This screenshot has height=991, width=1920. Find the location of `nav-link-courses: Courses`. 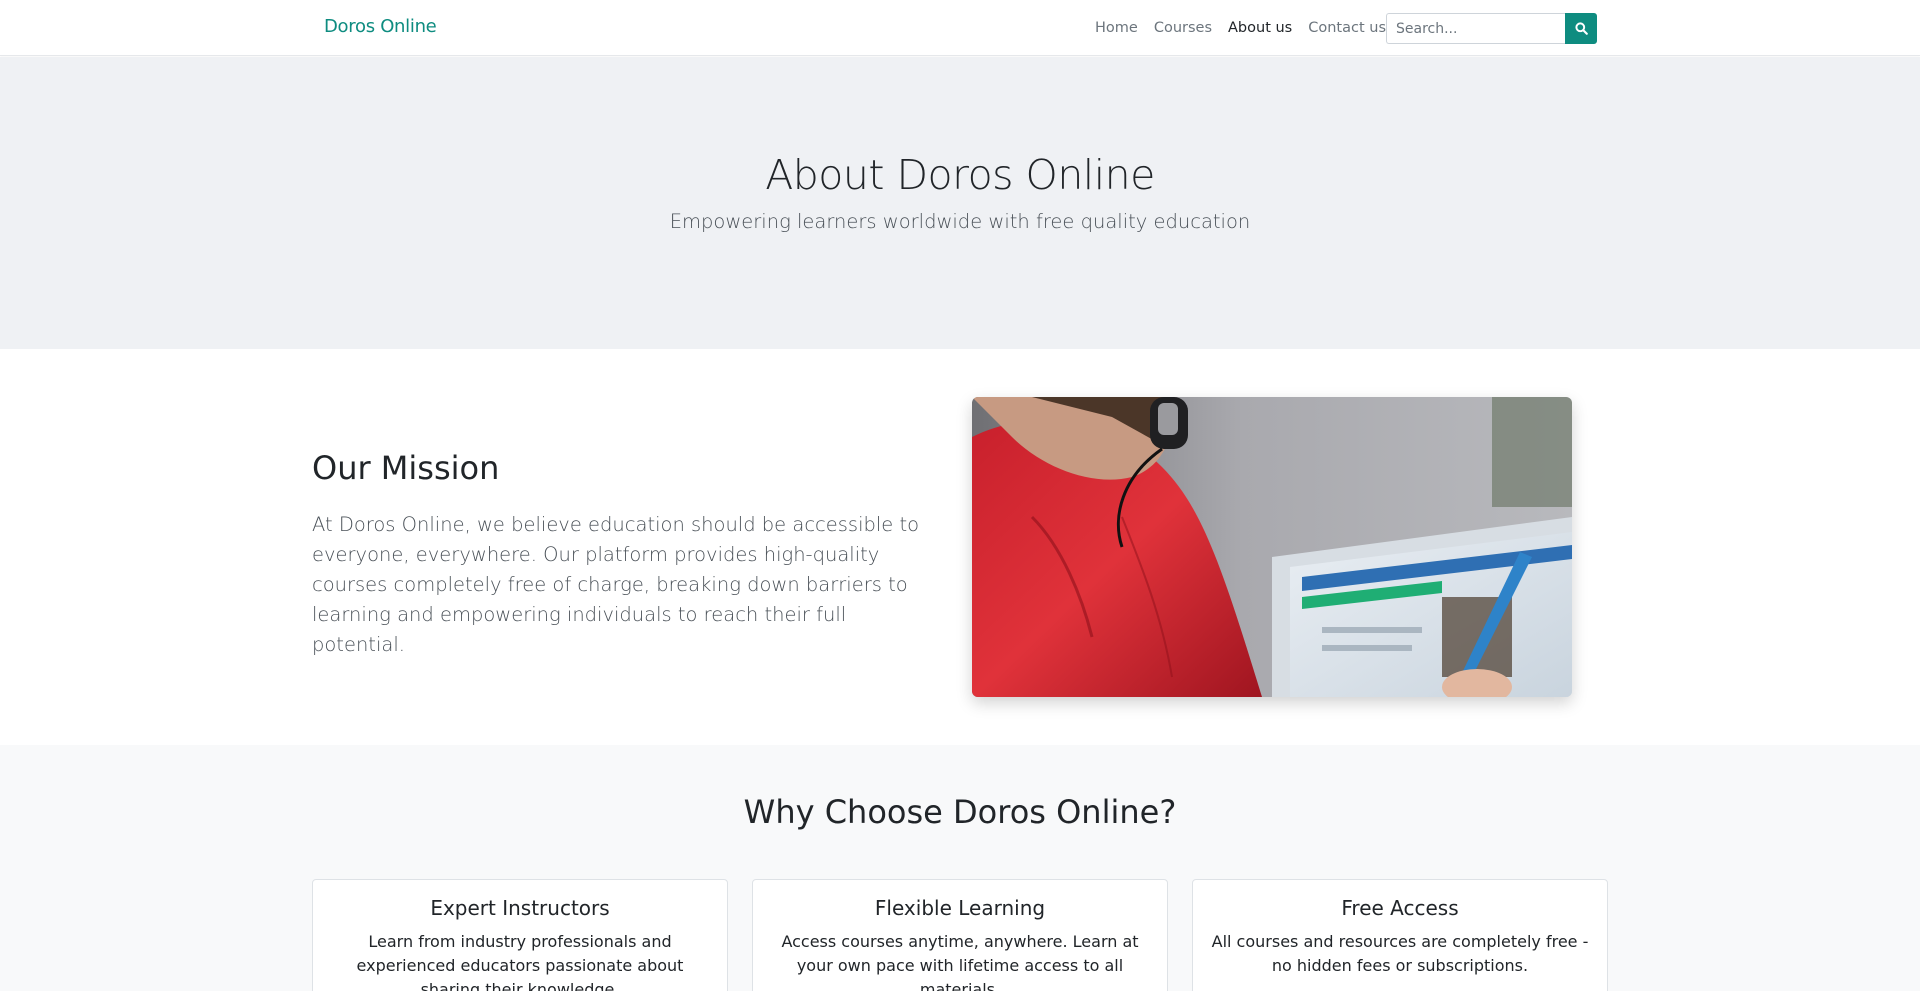

nav-link-courses: Courses is located at coordinates (1183, 28).